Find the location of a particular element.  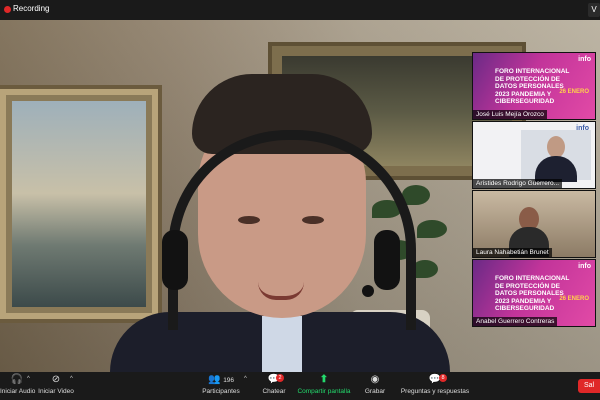

share-screen-button: ⬆ Compartir pantalla is located at coordinates (324, 386).